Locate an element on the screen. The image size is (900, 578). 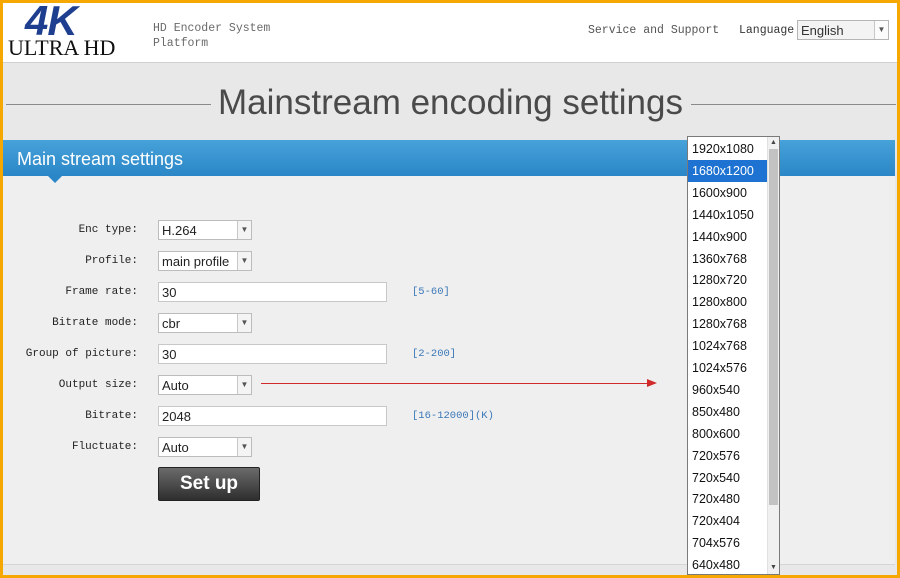
dropdown-option: 1920x1080 is located at coordinates (728, 149).